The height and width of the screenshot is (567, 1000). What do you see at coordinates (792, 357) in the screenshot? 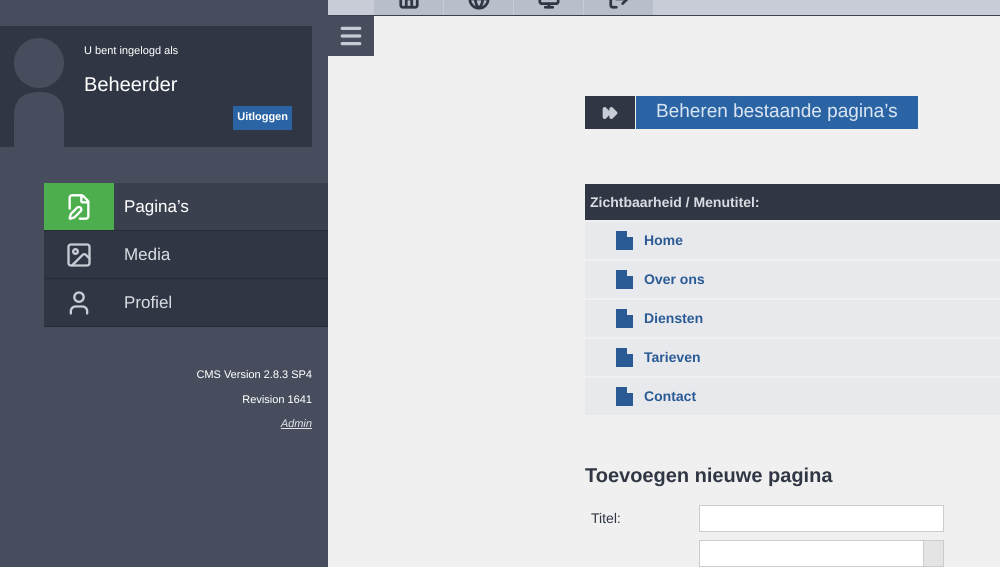
I see `page-row: Tarieven` at bounding box center [792, 357].